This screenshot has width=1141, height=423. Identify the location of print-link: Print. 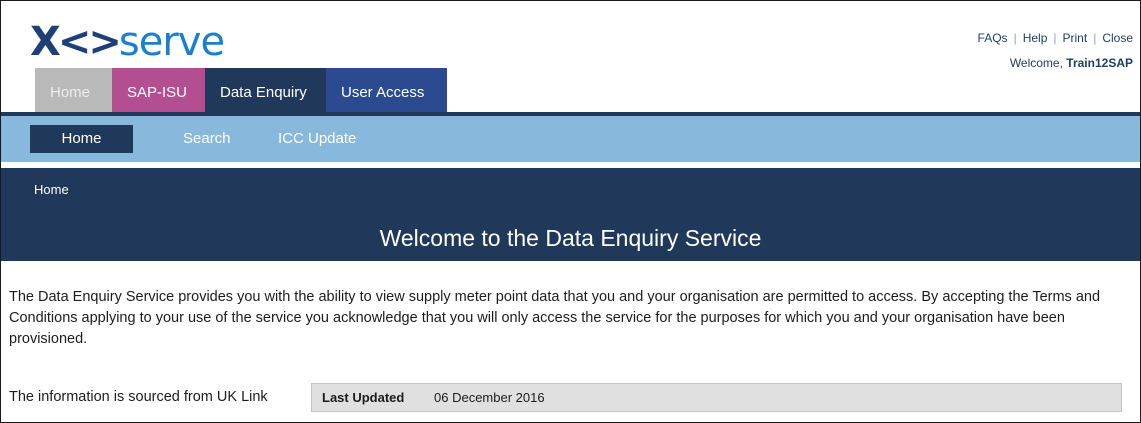
(1075, 38).